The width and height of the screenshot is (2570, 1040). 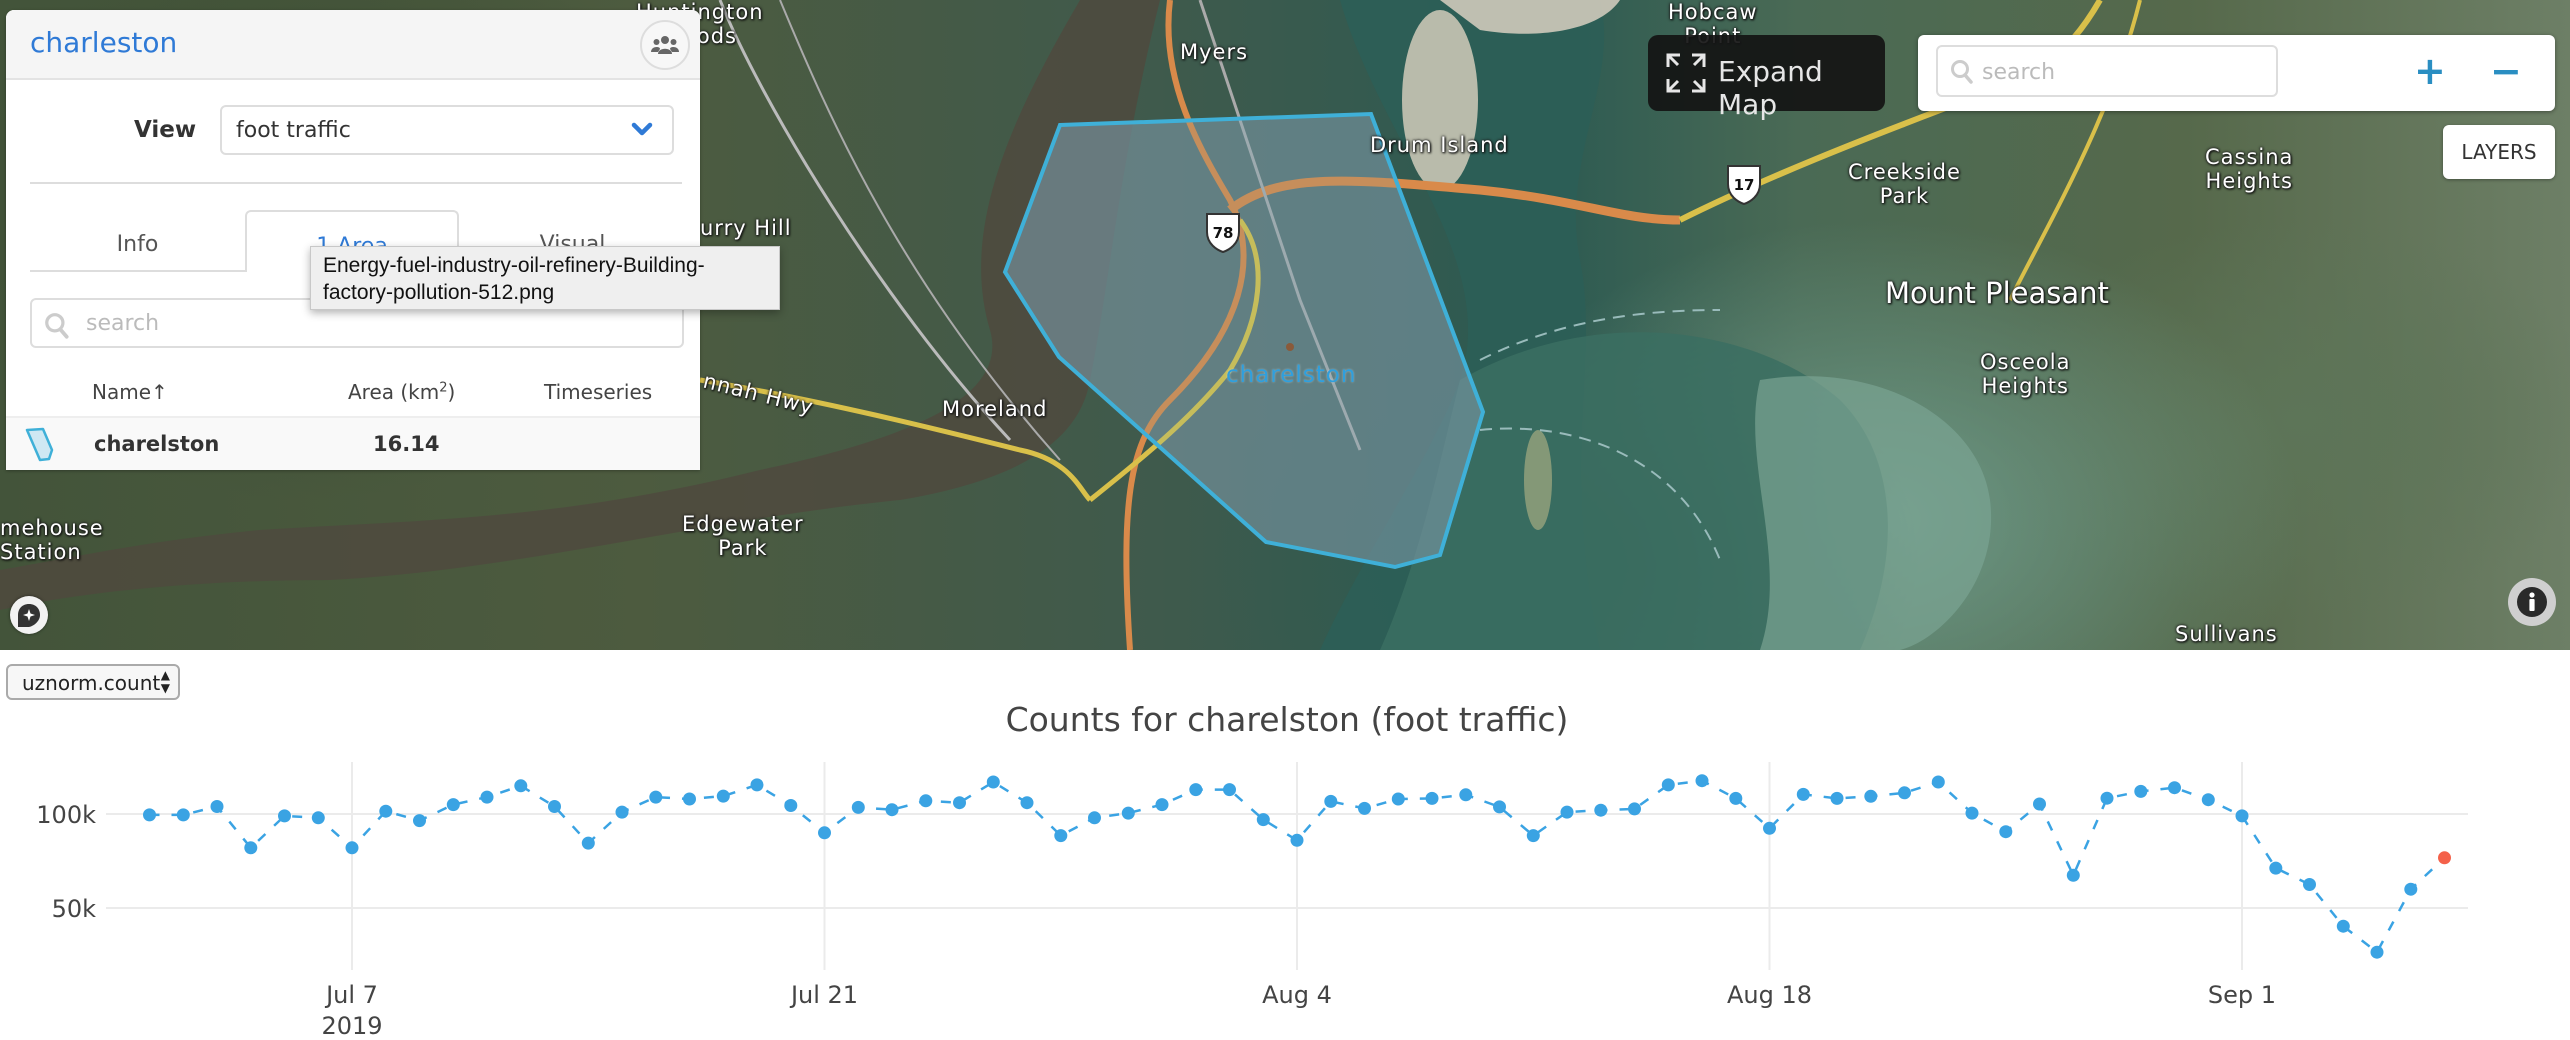 I want to click on place-label-sullivans: Sullivans, so click(x=2226, y=634).